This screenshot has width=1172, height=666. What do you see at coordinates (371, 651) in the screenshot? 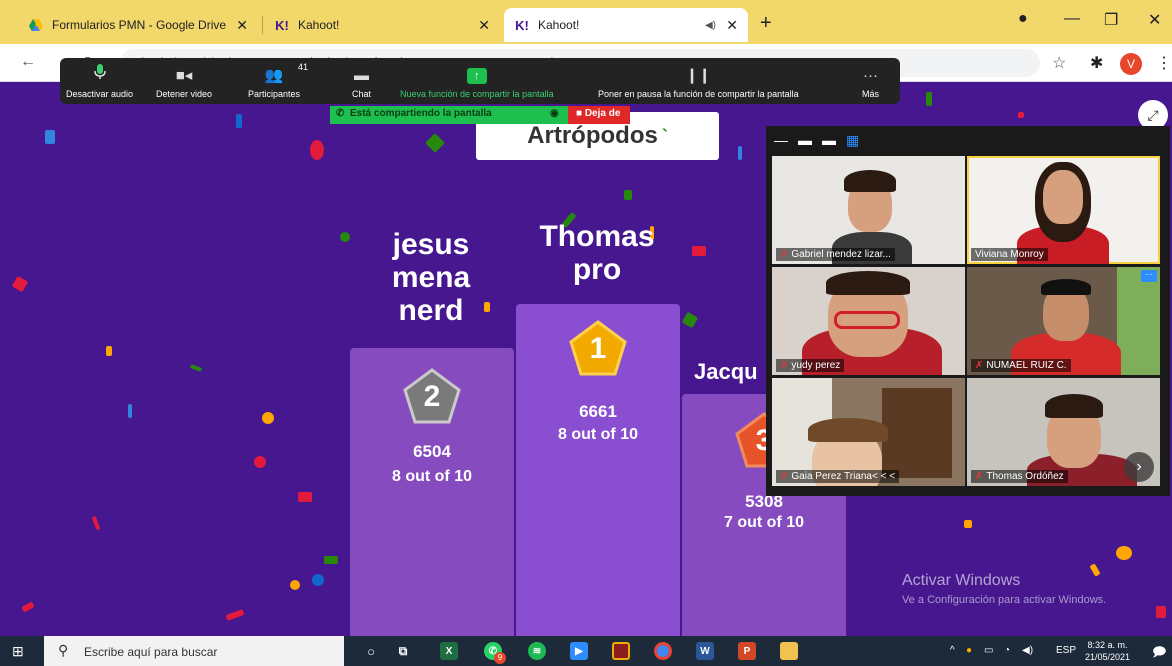
I see `cortana-icon: ○` at bounding box center [371, 651].